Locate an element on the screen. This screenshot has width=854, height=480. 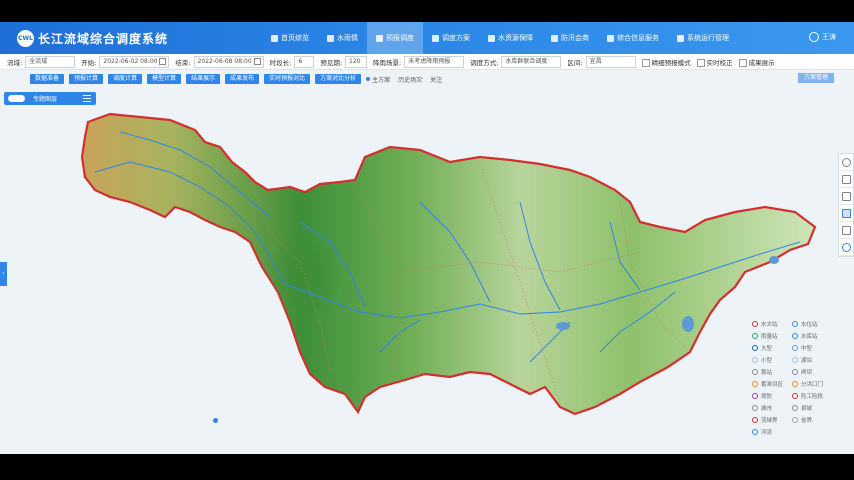
map-tool-refresh is located at coordinates (846, 247).